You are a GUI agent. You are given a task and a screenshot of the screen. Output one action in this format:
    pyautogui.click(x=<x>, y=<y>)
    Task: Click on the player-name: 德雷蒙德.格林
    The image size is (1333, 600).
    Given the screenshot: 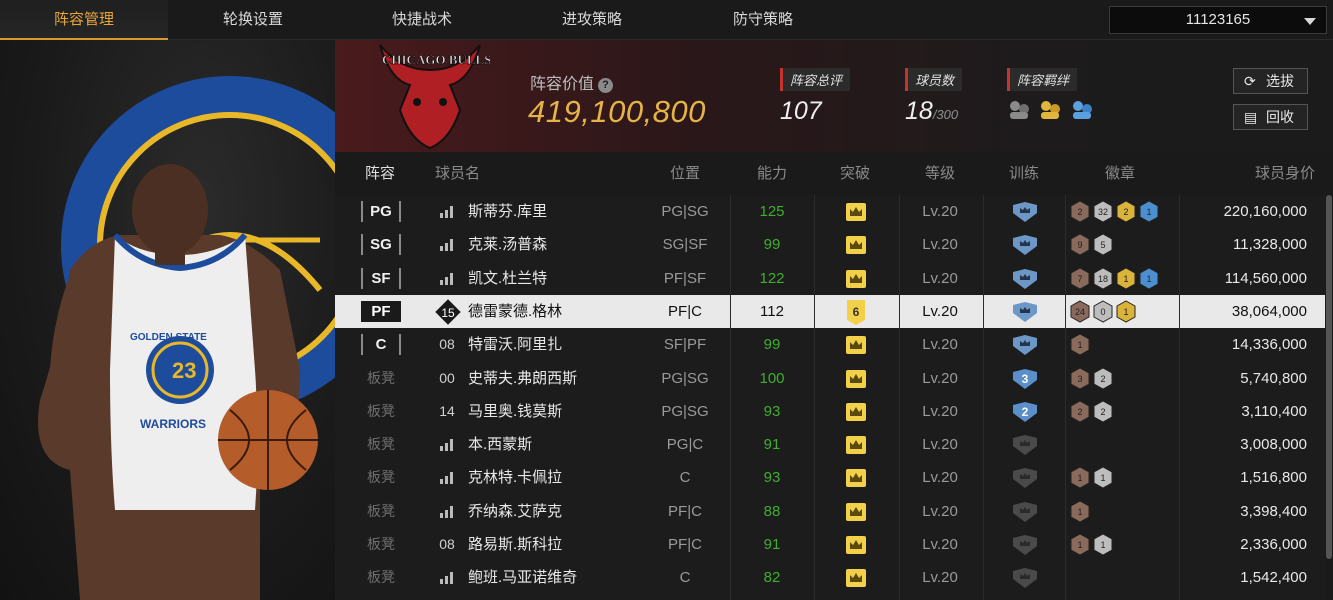 What is the action you would take?
    pyautogui.click(x=515, y=311)
    